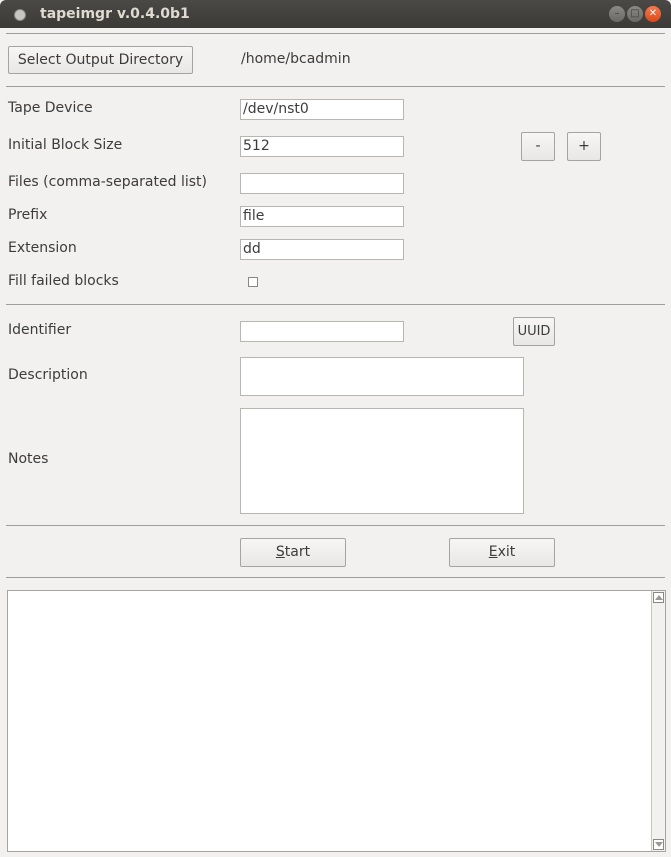  What do you see at coordinates (322, 331) in the screenshot?
I see `identifier-input` at bounding box center [322, 331].